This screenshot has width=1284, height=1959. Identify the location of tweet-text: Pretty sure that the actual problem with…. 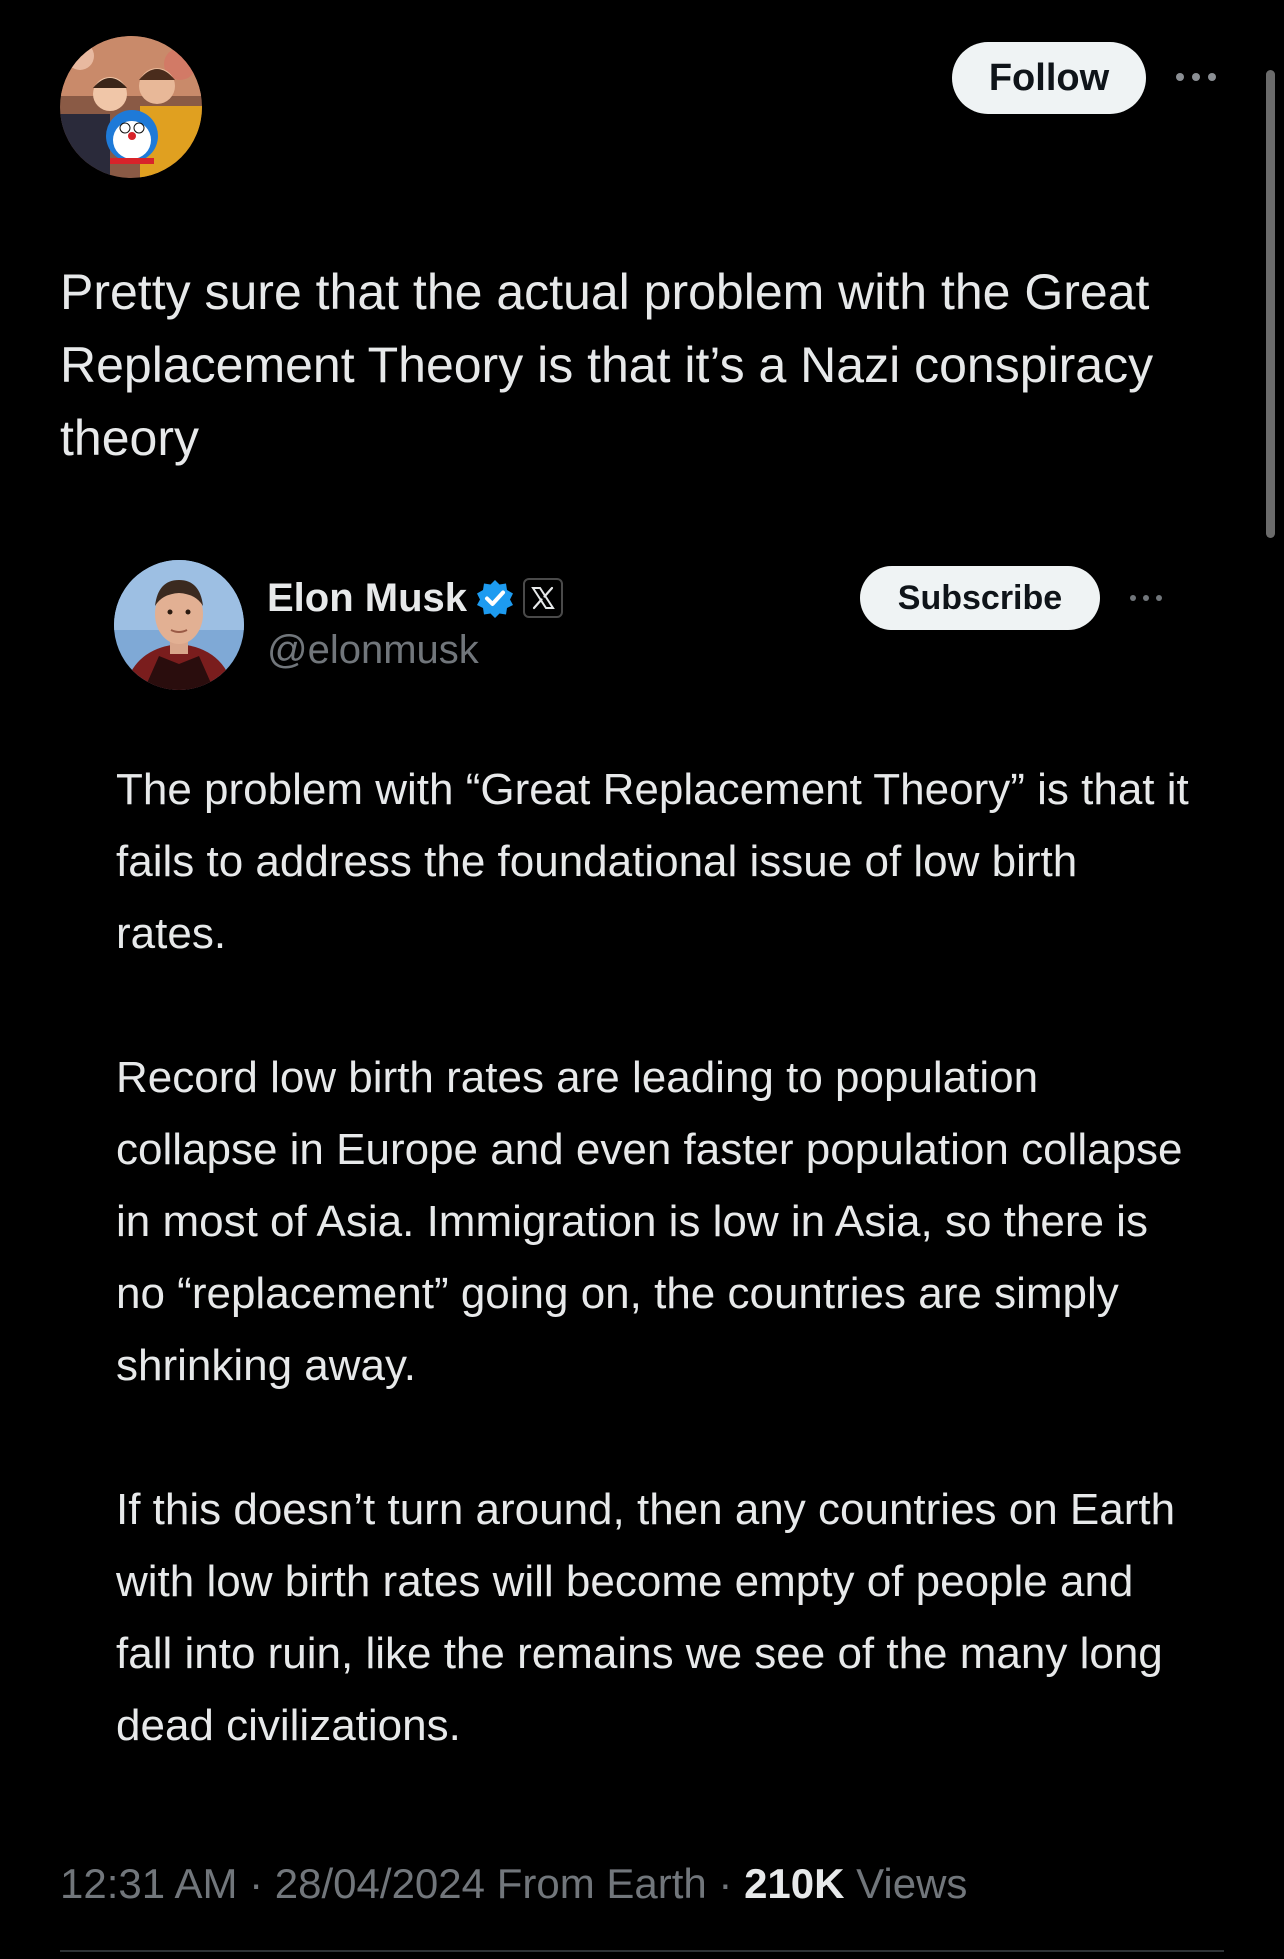
(607, 365).